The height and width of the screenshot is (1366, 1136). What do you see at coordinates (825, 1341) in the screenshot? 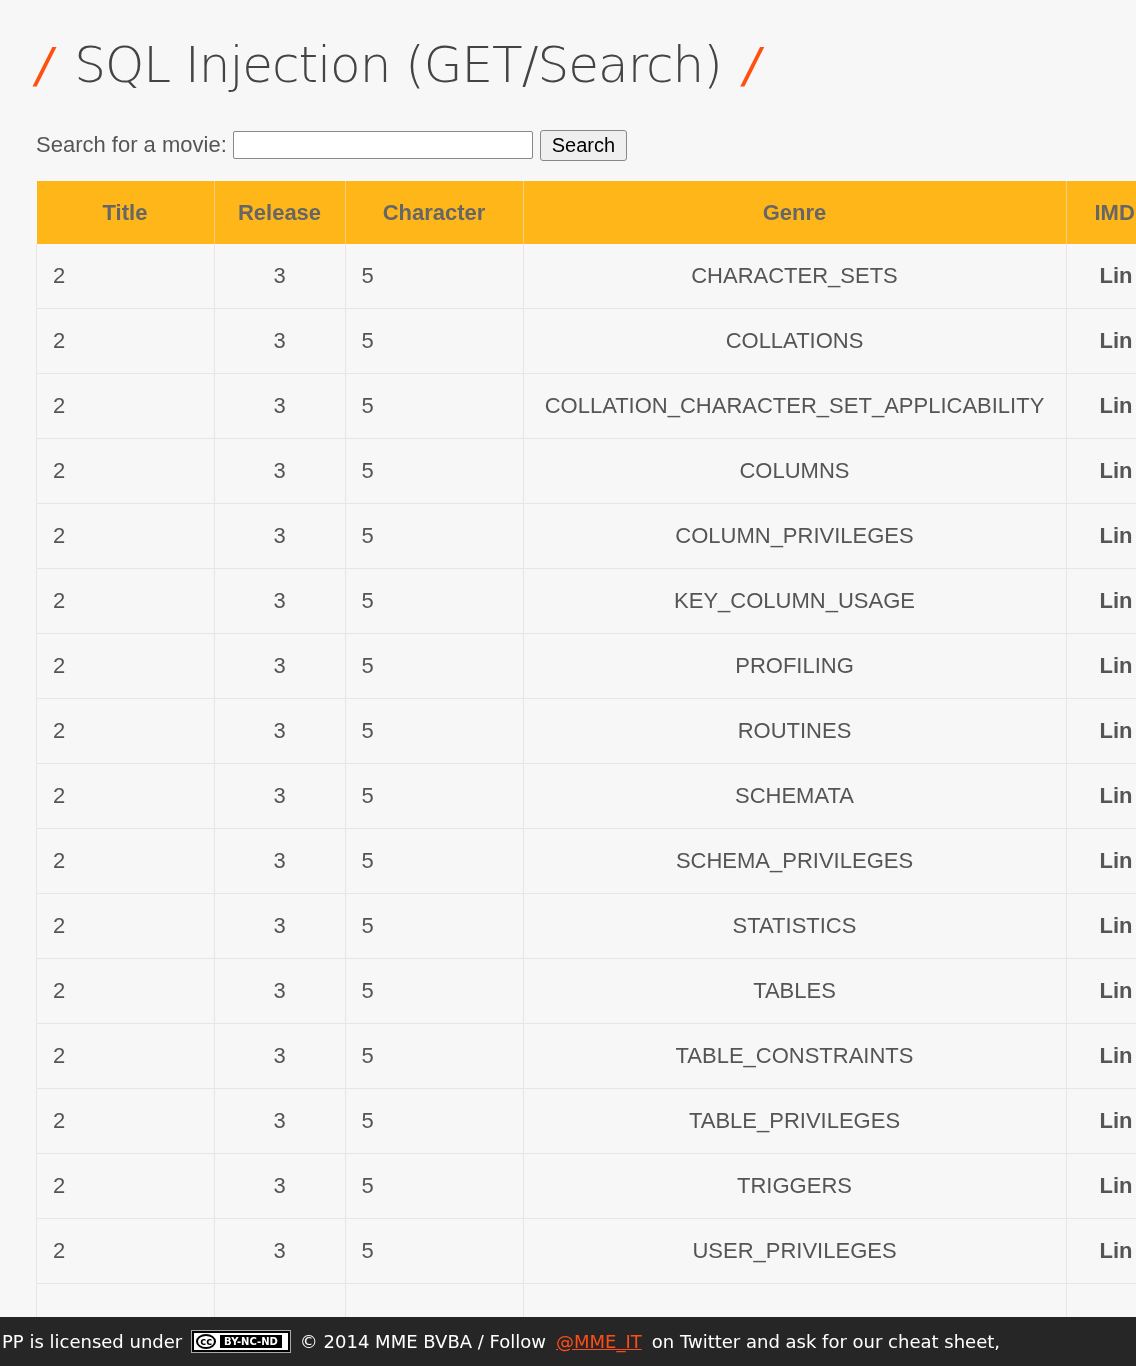
I see `footer-text: on Twitter and ask for our cheat sheet,` at bounding box center [825, 1341].